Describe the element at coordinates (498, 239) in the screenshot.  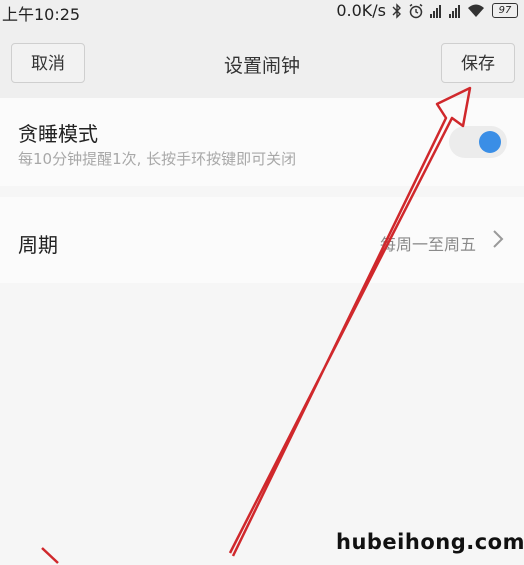
I see `chevron-right-icon` at that location.